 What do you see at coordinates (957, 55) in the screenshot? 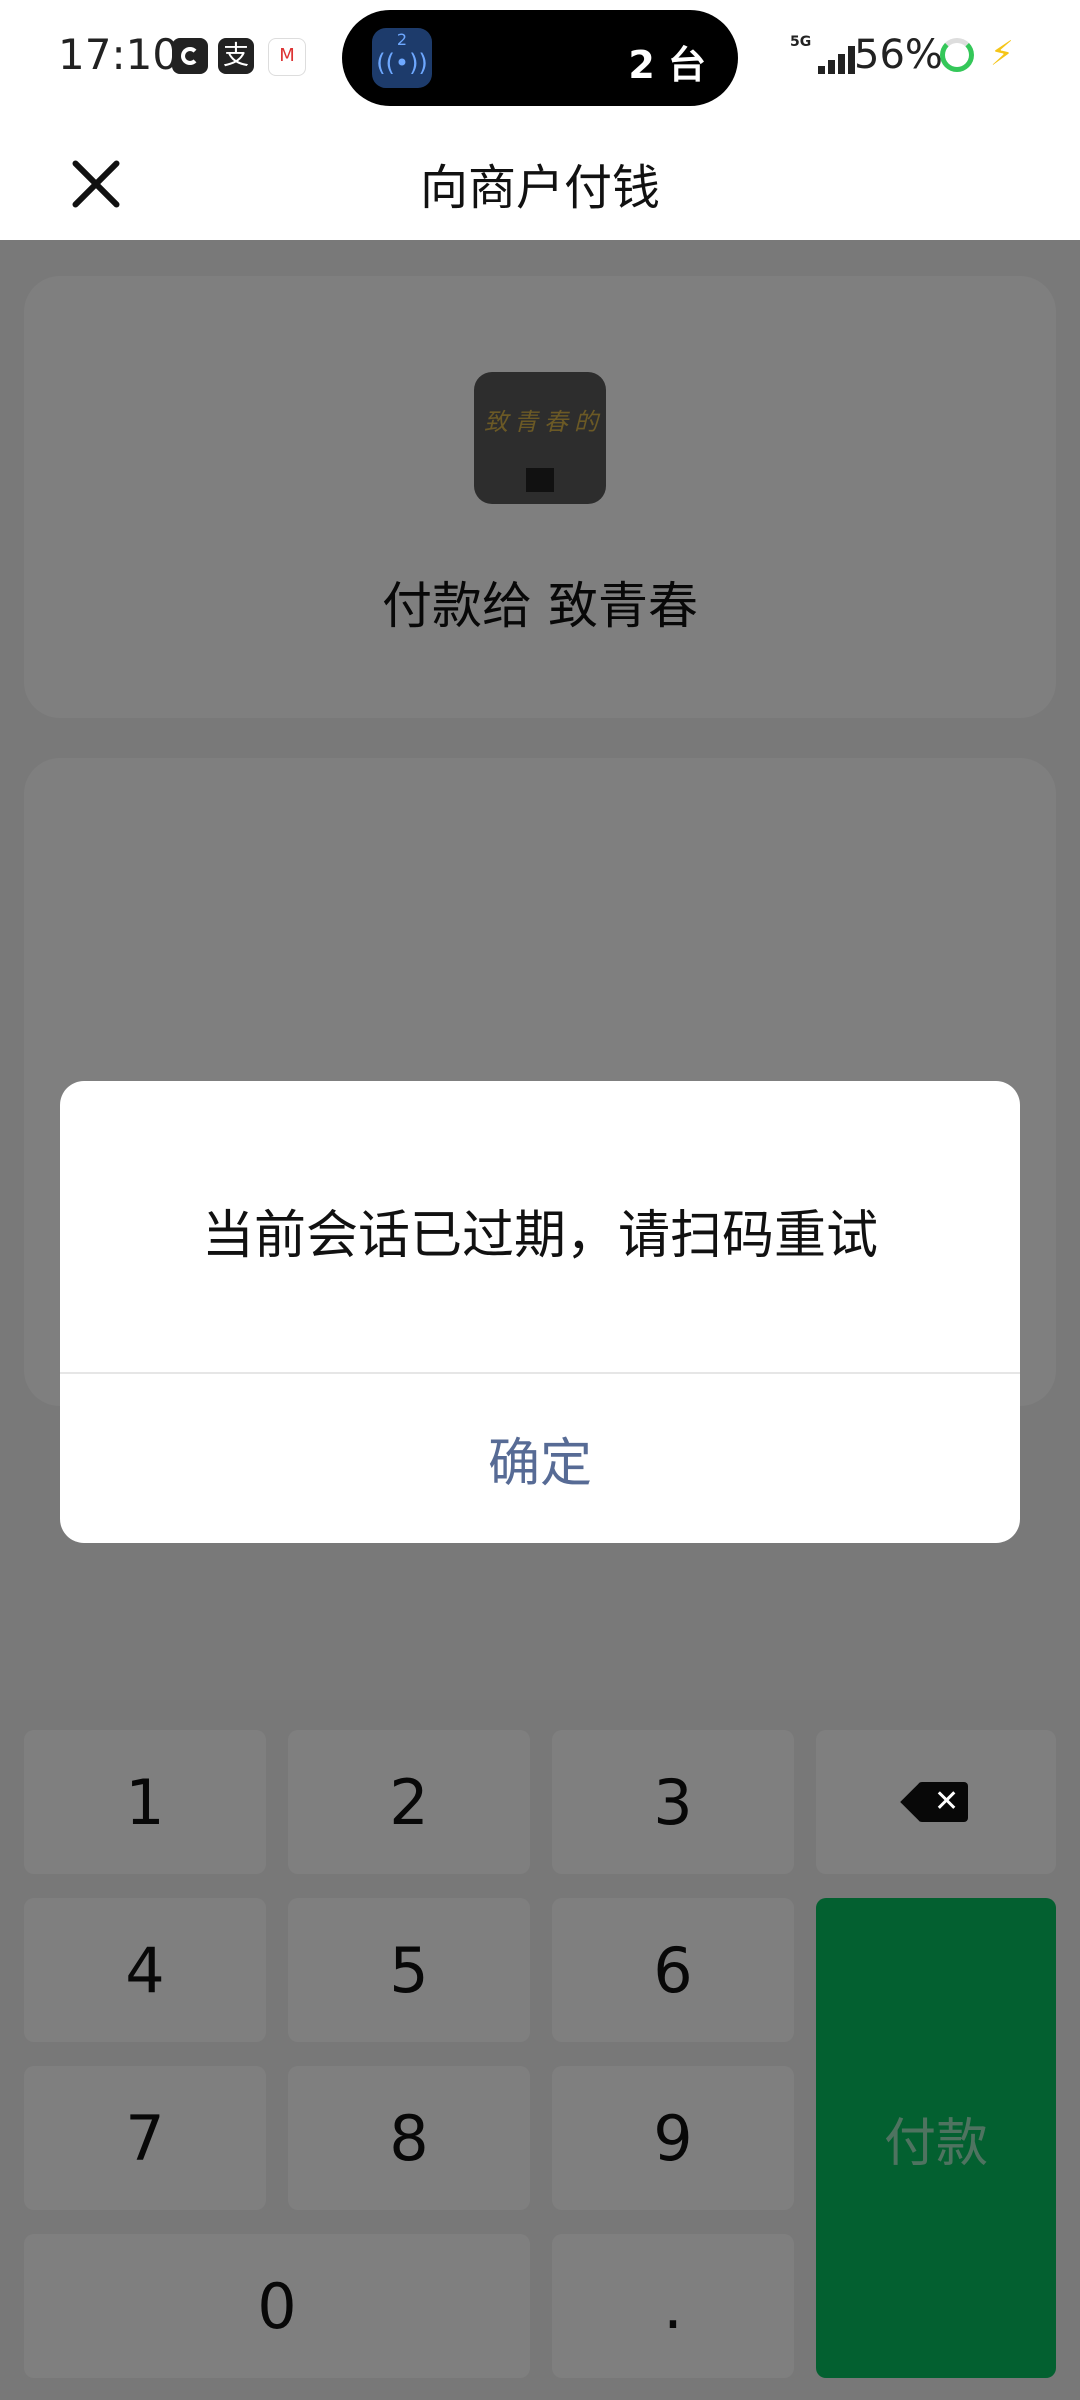
I see `battery-ring-icon` at bounding box center [957, 55].